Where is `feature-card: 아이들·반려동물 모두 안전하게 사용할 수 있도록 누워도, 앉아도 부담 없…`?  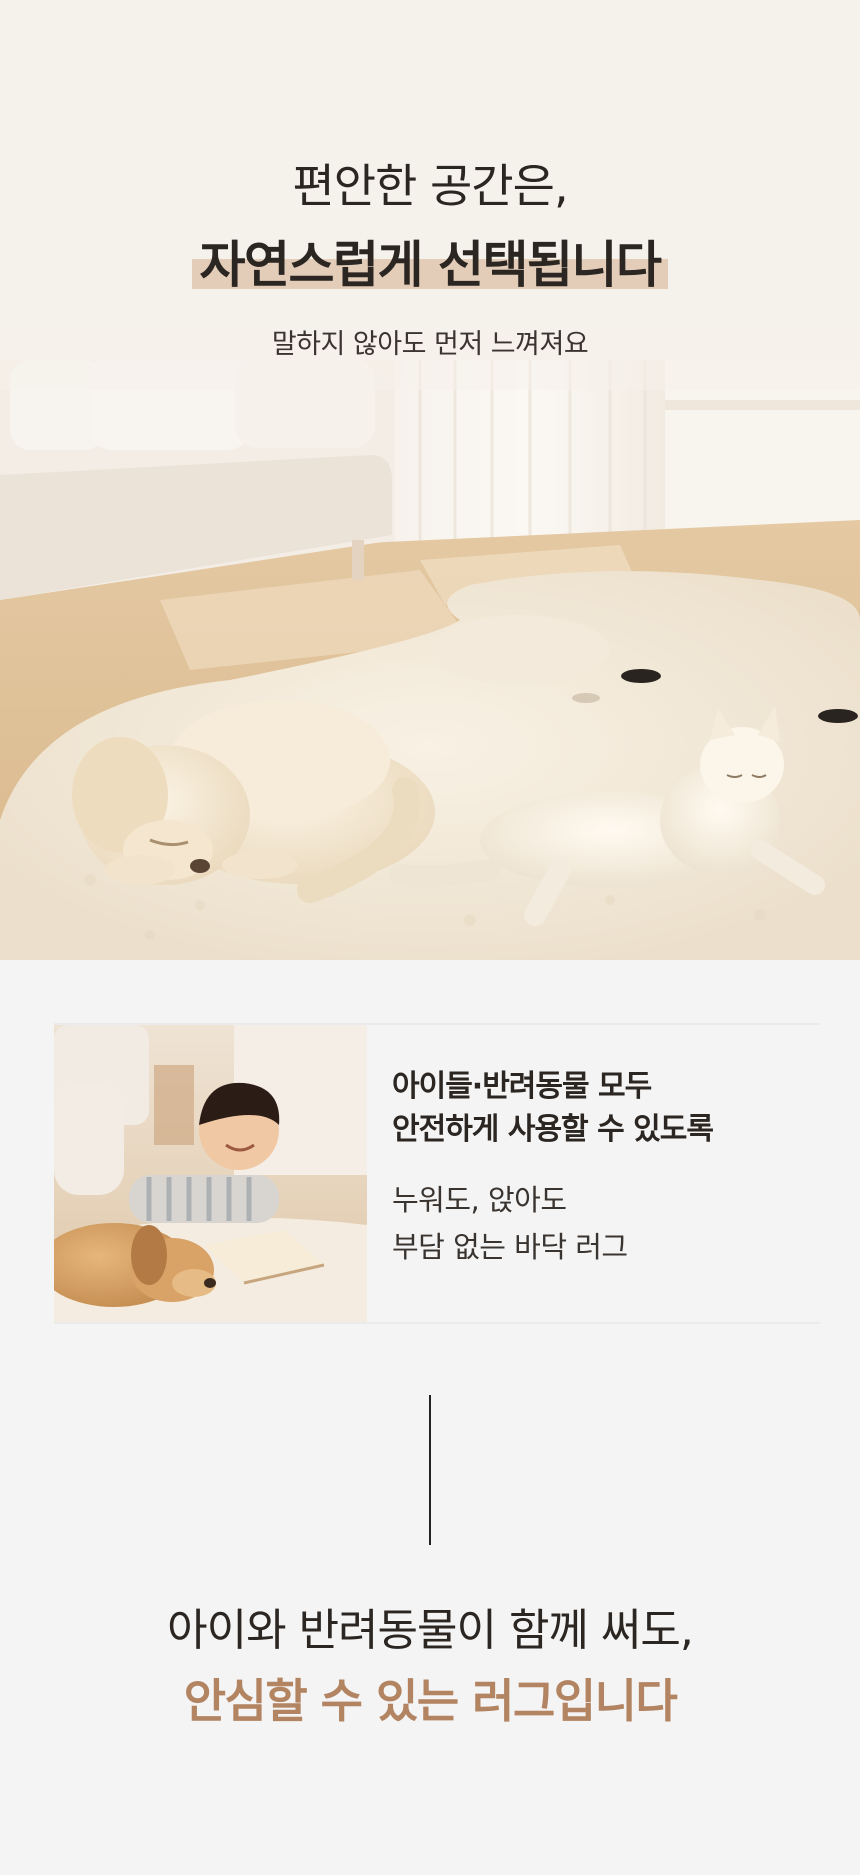 feature-card: 아이들·반려동물 모두 안전하게 사용할 수 있도록 누워도, 앉아도 부담 없… is located at coordinates (437, 1173).